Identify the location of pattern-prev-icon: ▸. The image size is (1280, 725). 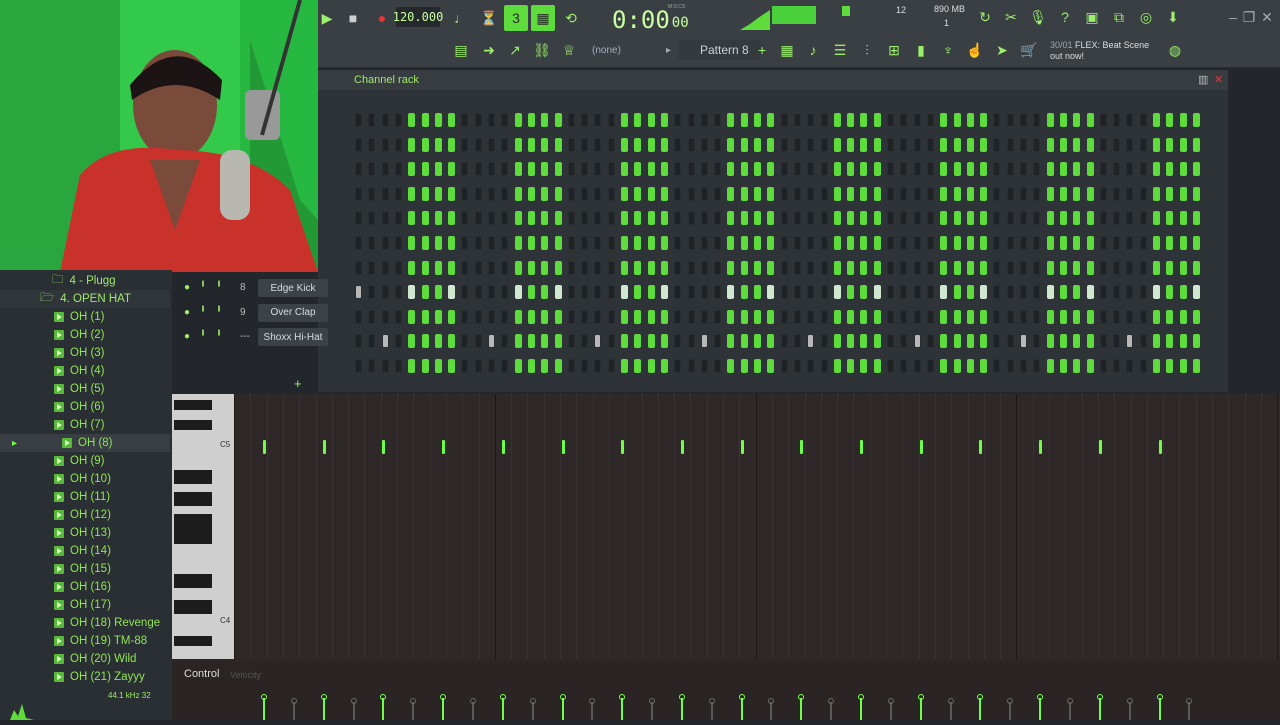
(668, 50).